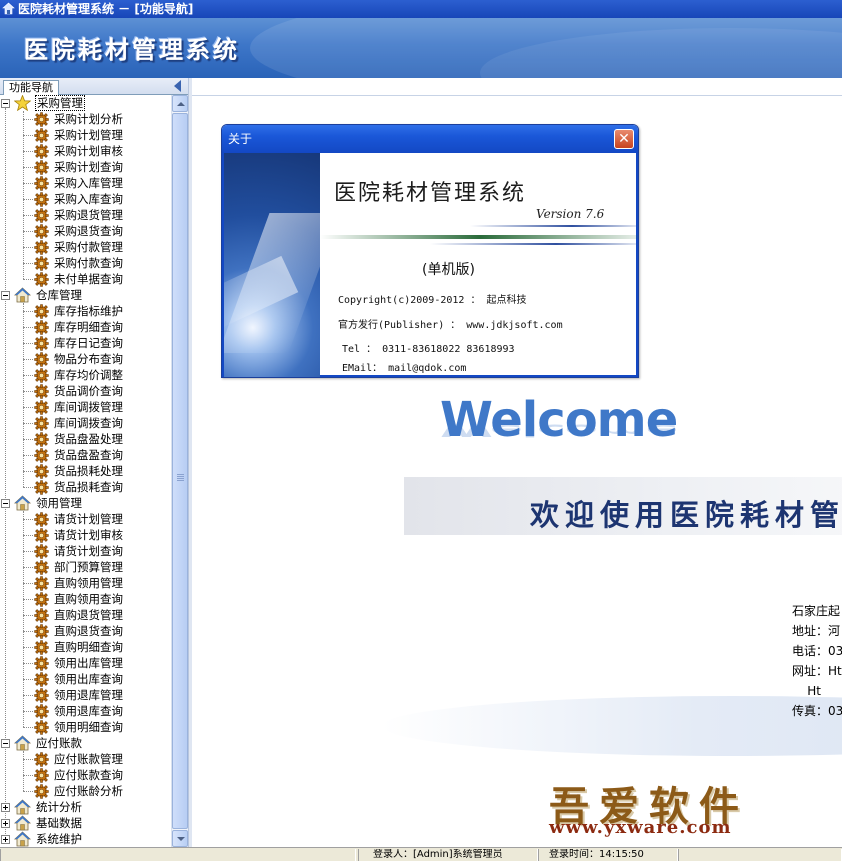 The image size is (842, 861). I want to click on tree-item: 采购退货管理, so click(85, 215).